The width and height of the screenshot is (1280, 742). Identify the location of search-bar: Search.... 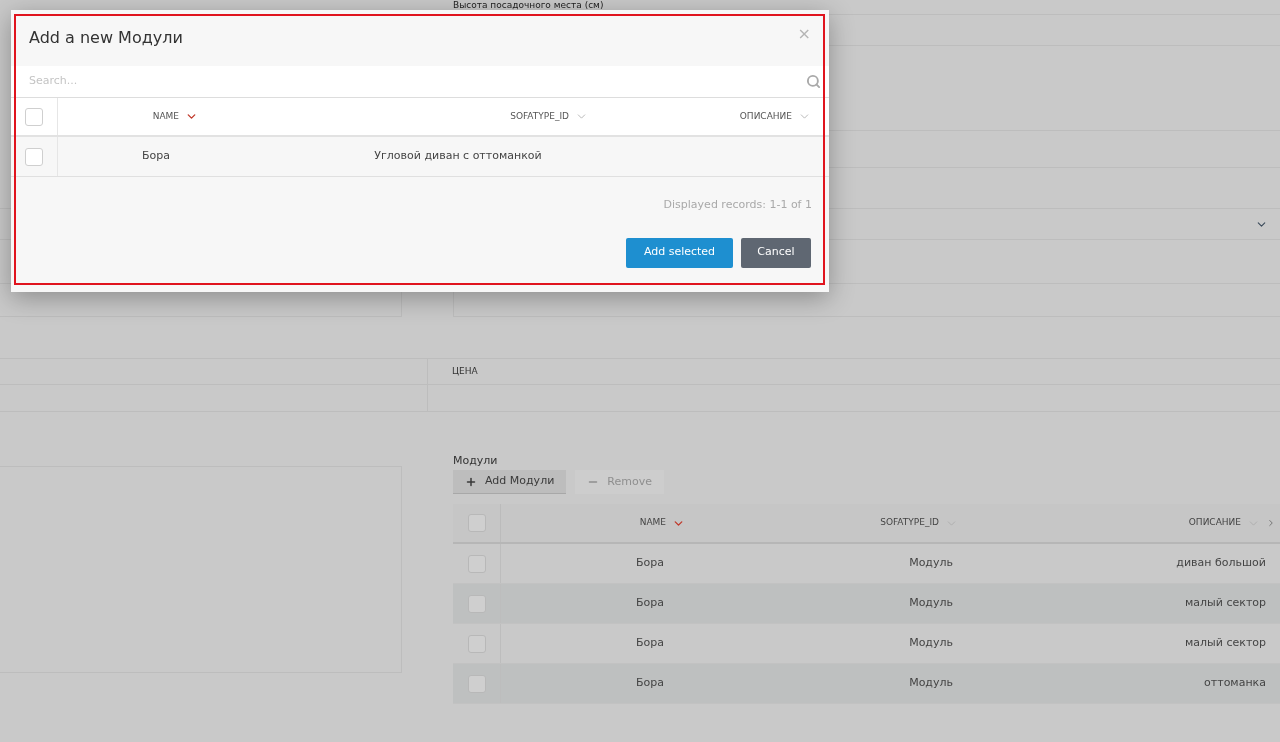
(420, 82).